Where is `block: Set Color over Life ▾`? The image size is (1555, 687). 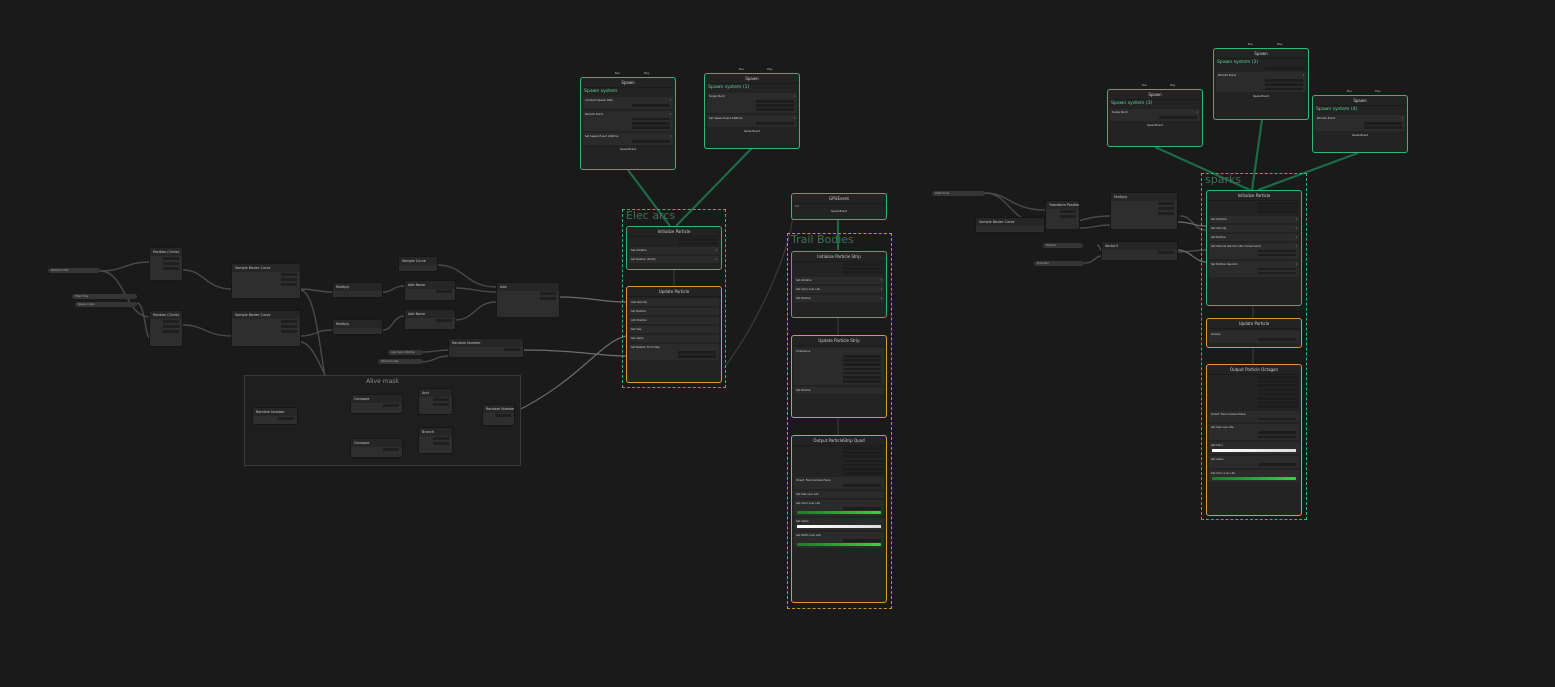 block: Set Color over Life ▾ is located at coordinates (839, 289).